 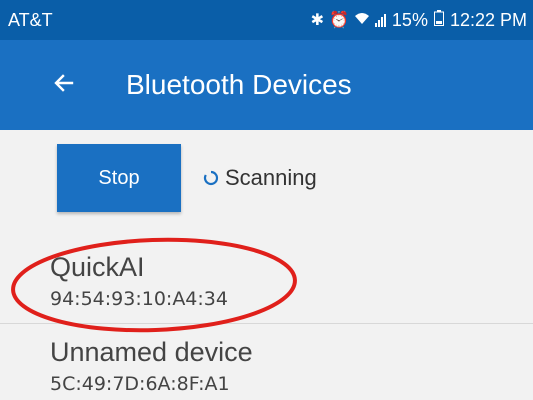 What do you see at coordinates (409, 19) in the screenshot?
I see `battery-percent: 15%` at bounding box center [409, 19].